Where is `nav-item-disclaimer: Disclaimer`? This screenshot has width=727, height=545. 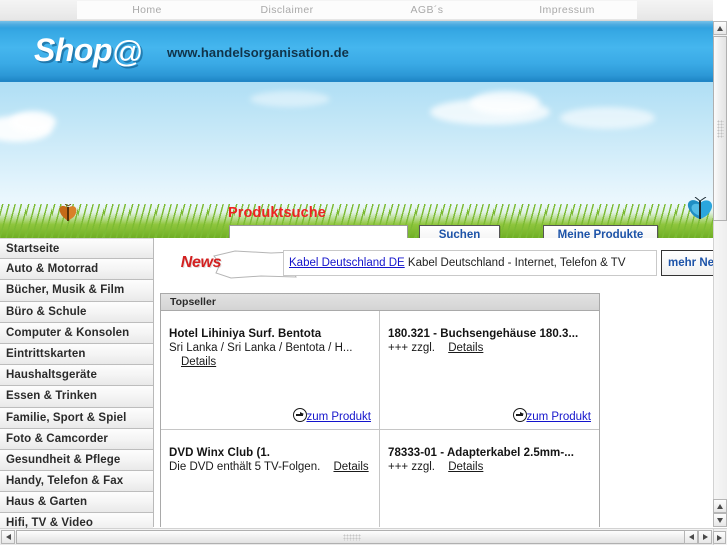
nav-item-disclaimer: Disclaimer is located at coordinates (287, 10).